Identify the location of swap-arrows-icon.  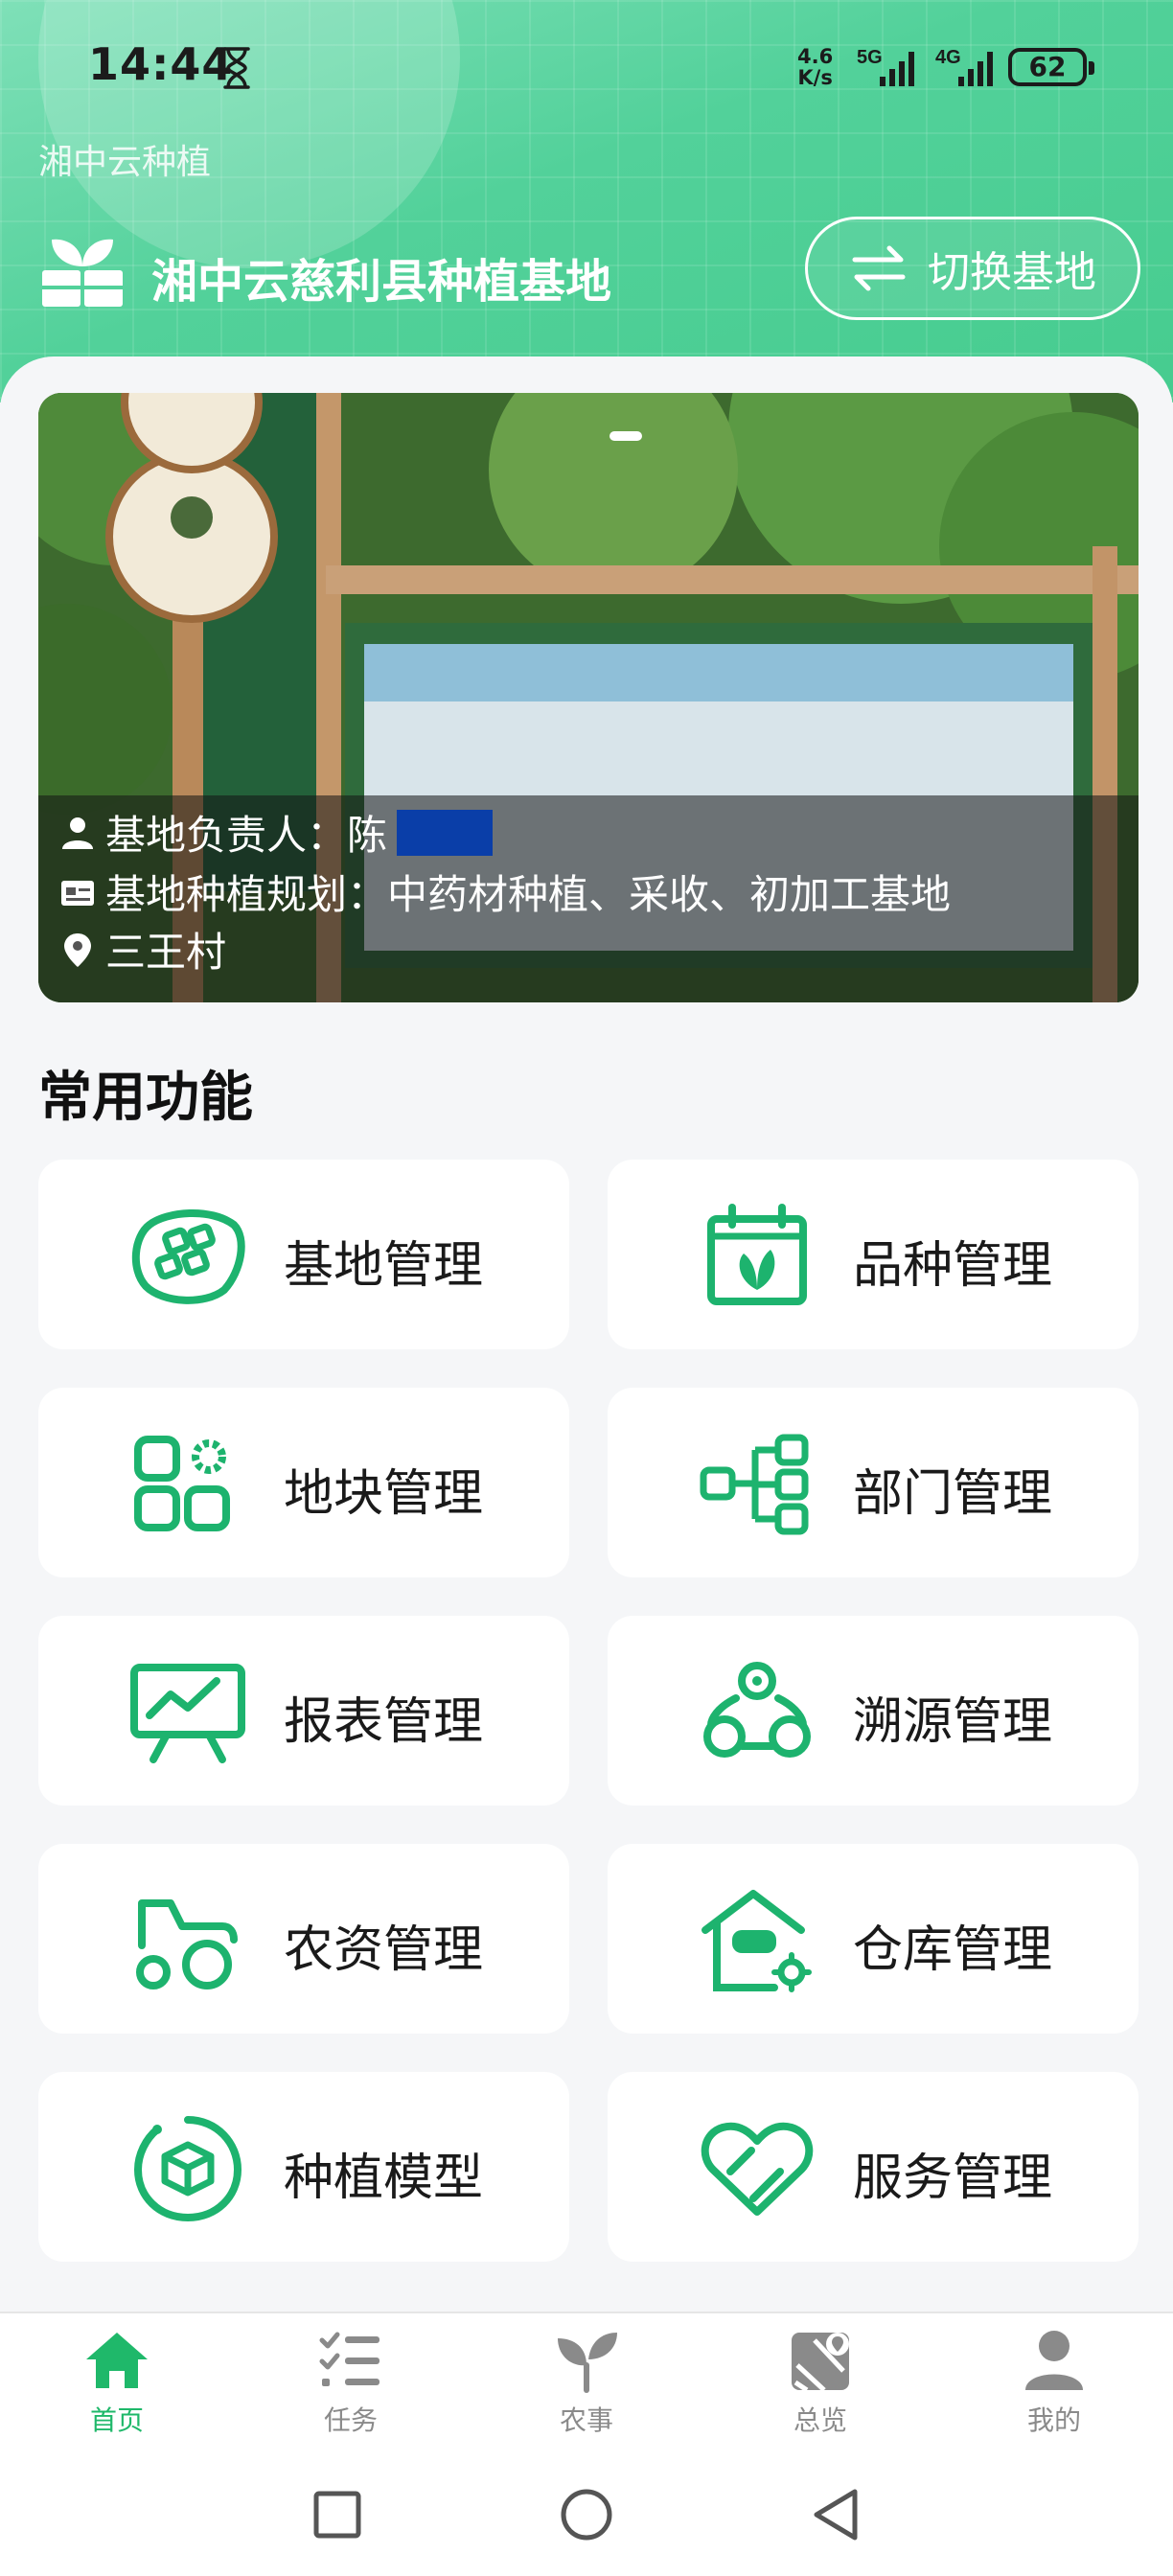
(879, 268).